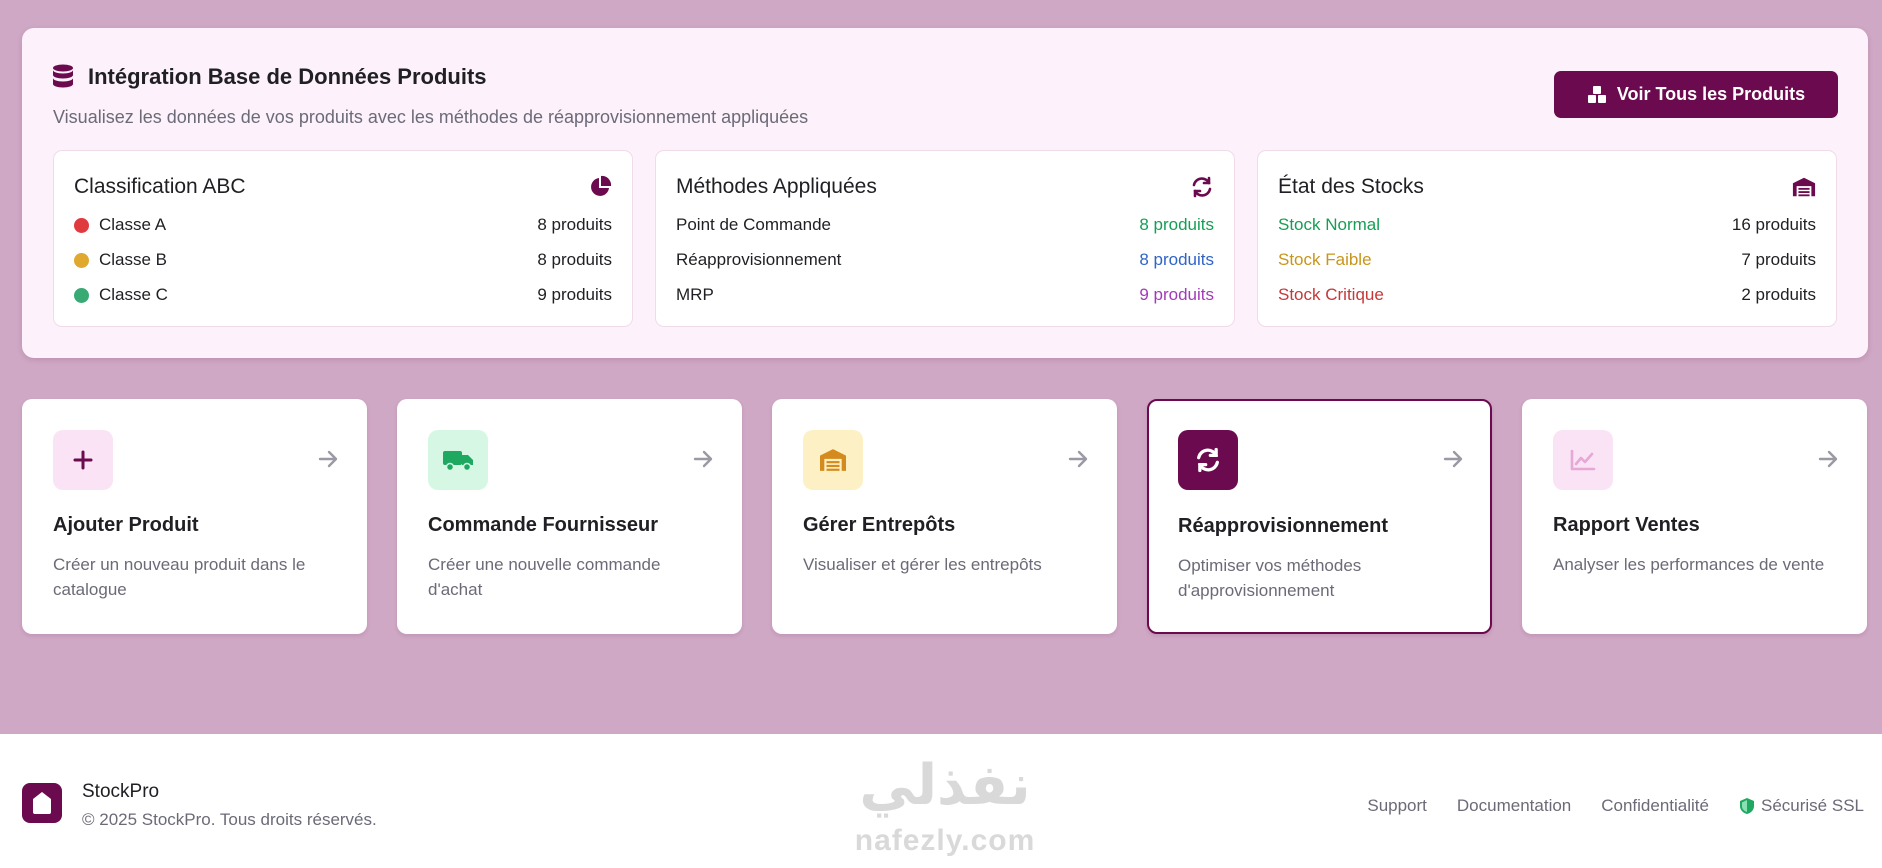 The image size is (1882, 868). Describe the element at coordinates (1325, 259) in the screenshot. I see `stock-label-faible: Stock Faible` at that location.